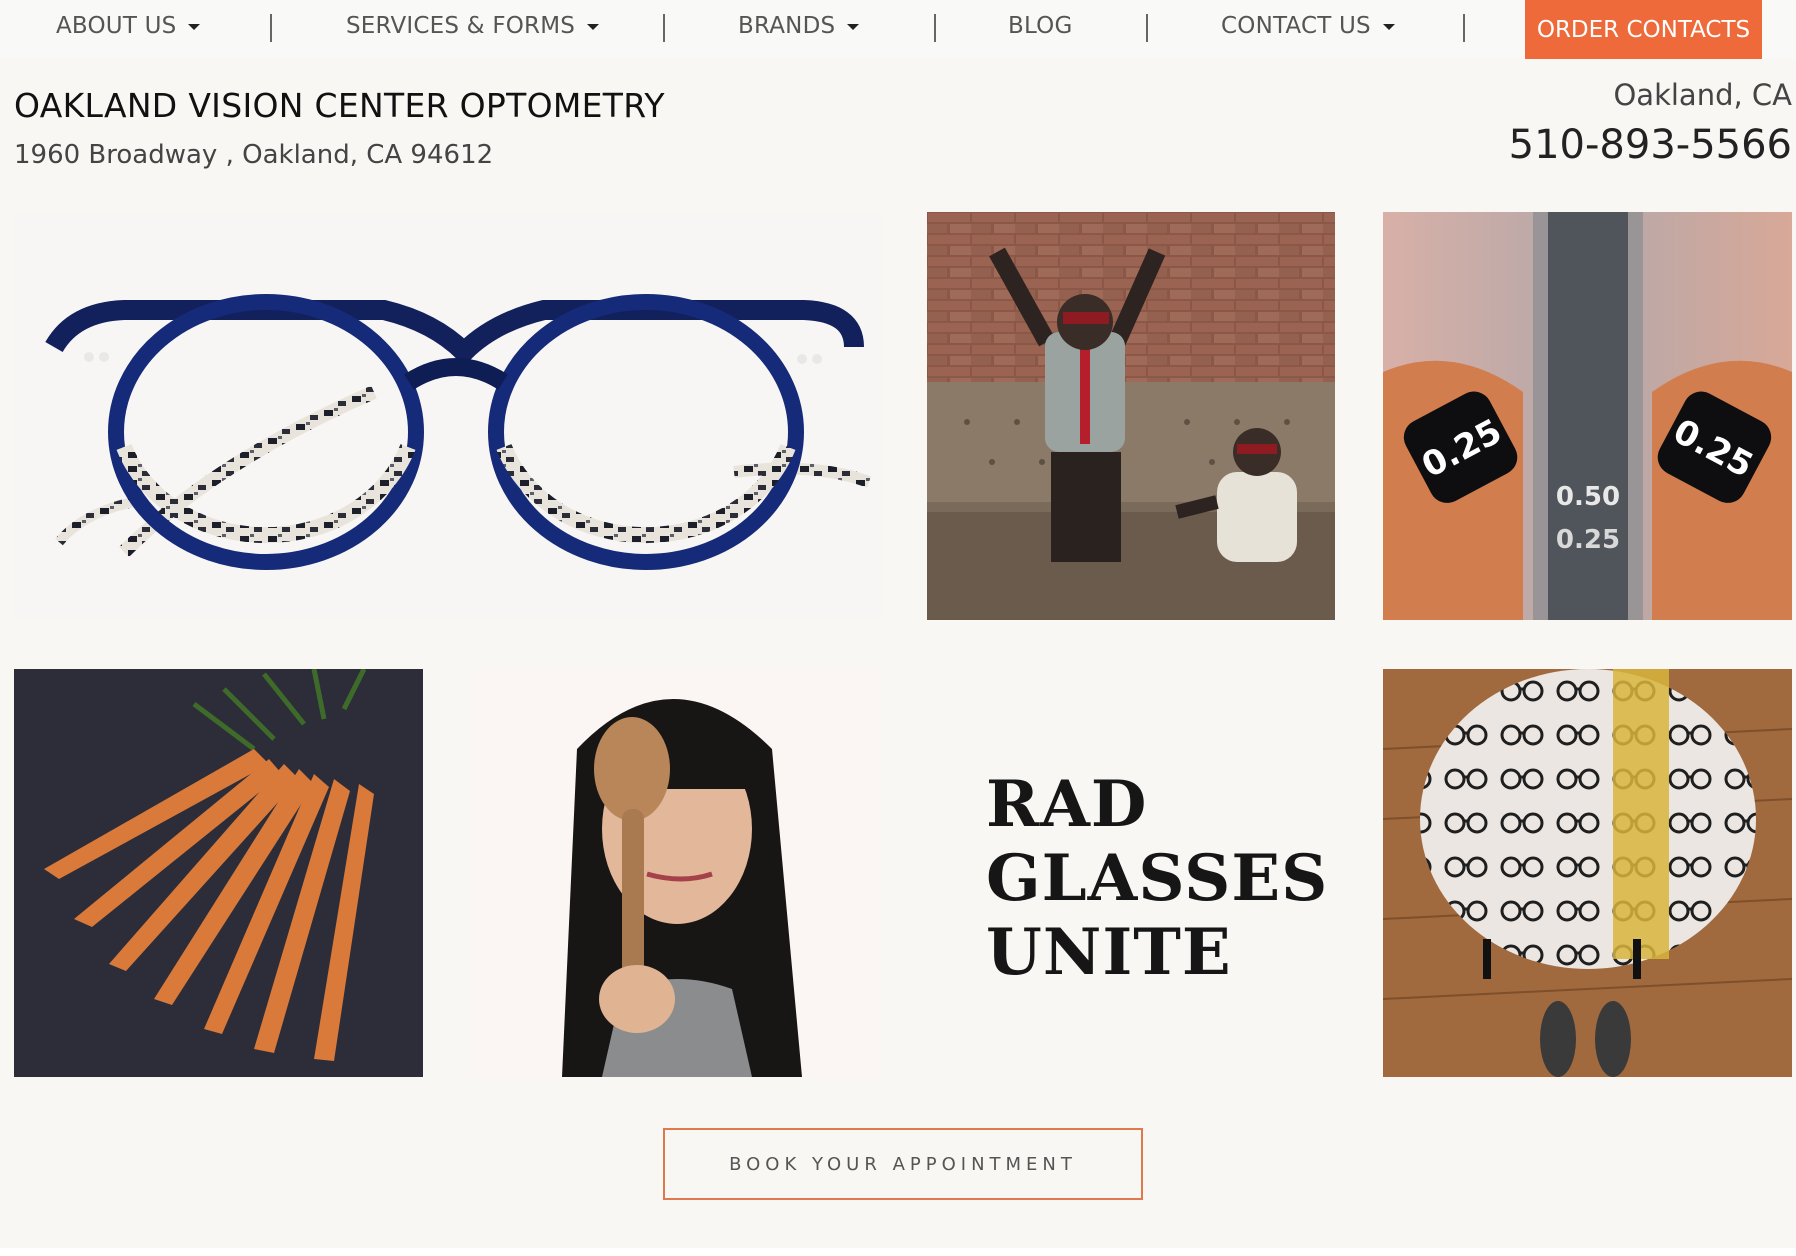  I want to click on tagline-line: RAD, so click(1067, 804).